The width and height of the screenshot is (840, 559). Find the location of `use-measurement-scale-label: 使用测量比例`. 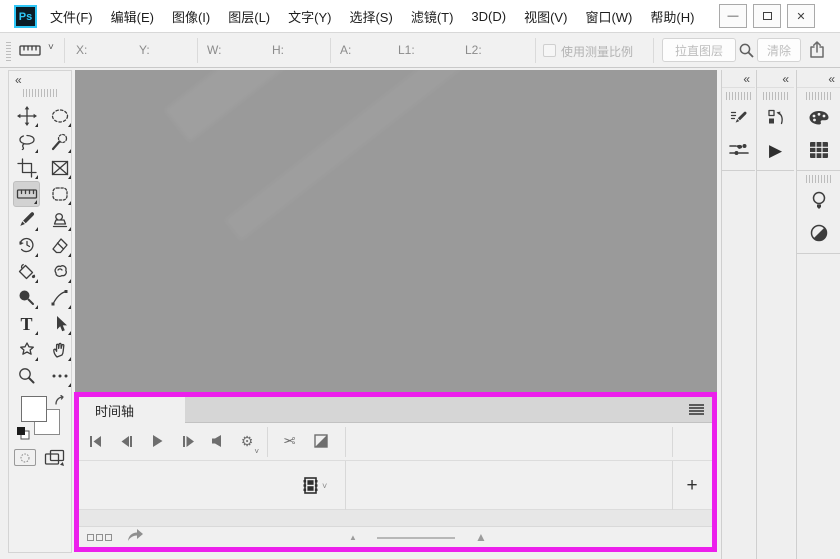

use-measurement-scale-label: 使用测量比例 is located at coordinates (597, 52).